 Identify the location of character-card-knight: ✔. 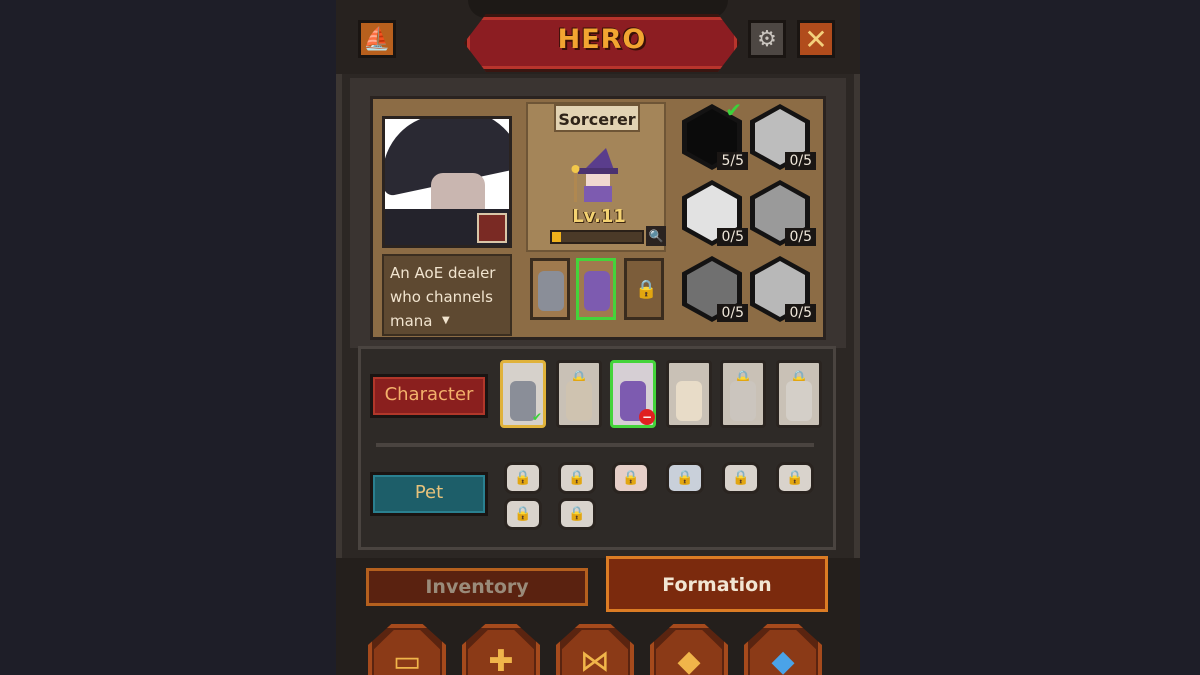
(523, 394).